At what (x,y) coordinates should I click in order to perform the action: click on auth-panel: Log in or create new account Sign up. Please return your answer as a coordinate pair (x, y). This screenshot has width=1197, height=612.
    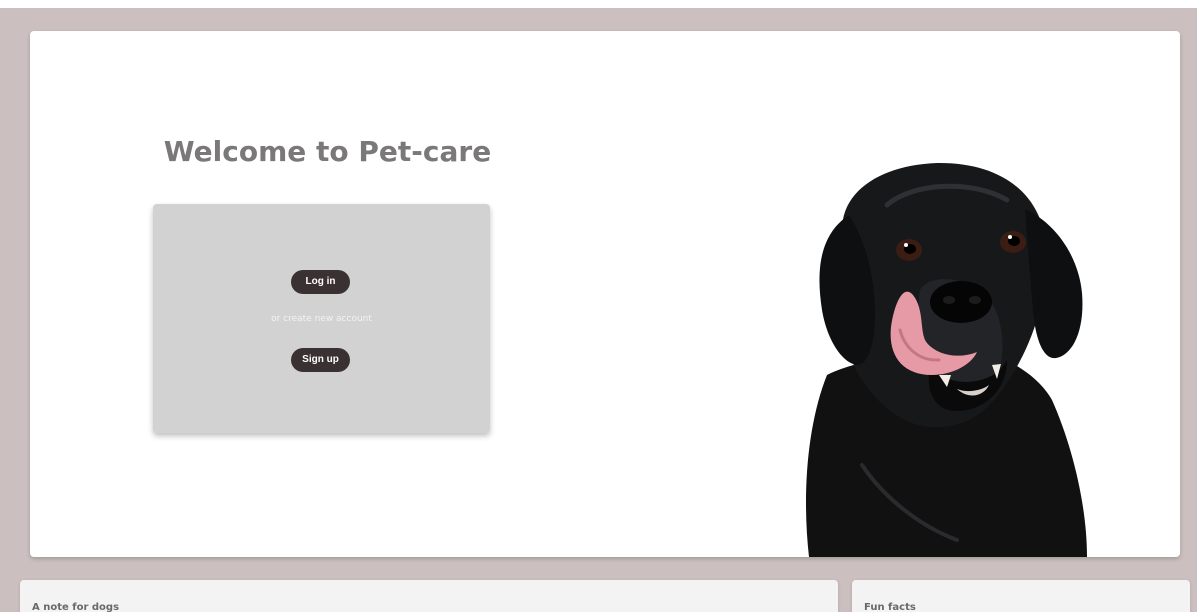
    Looking at the image, I should click on (321, 318).